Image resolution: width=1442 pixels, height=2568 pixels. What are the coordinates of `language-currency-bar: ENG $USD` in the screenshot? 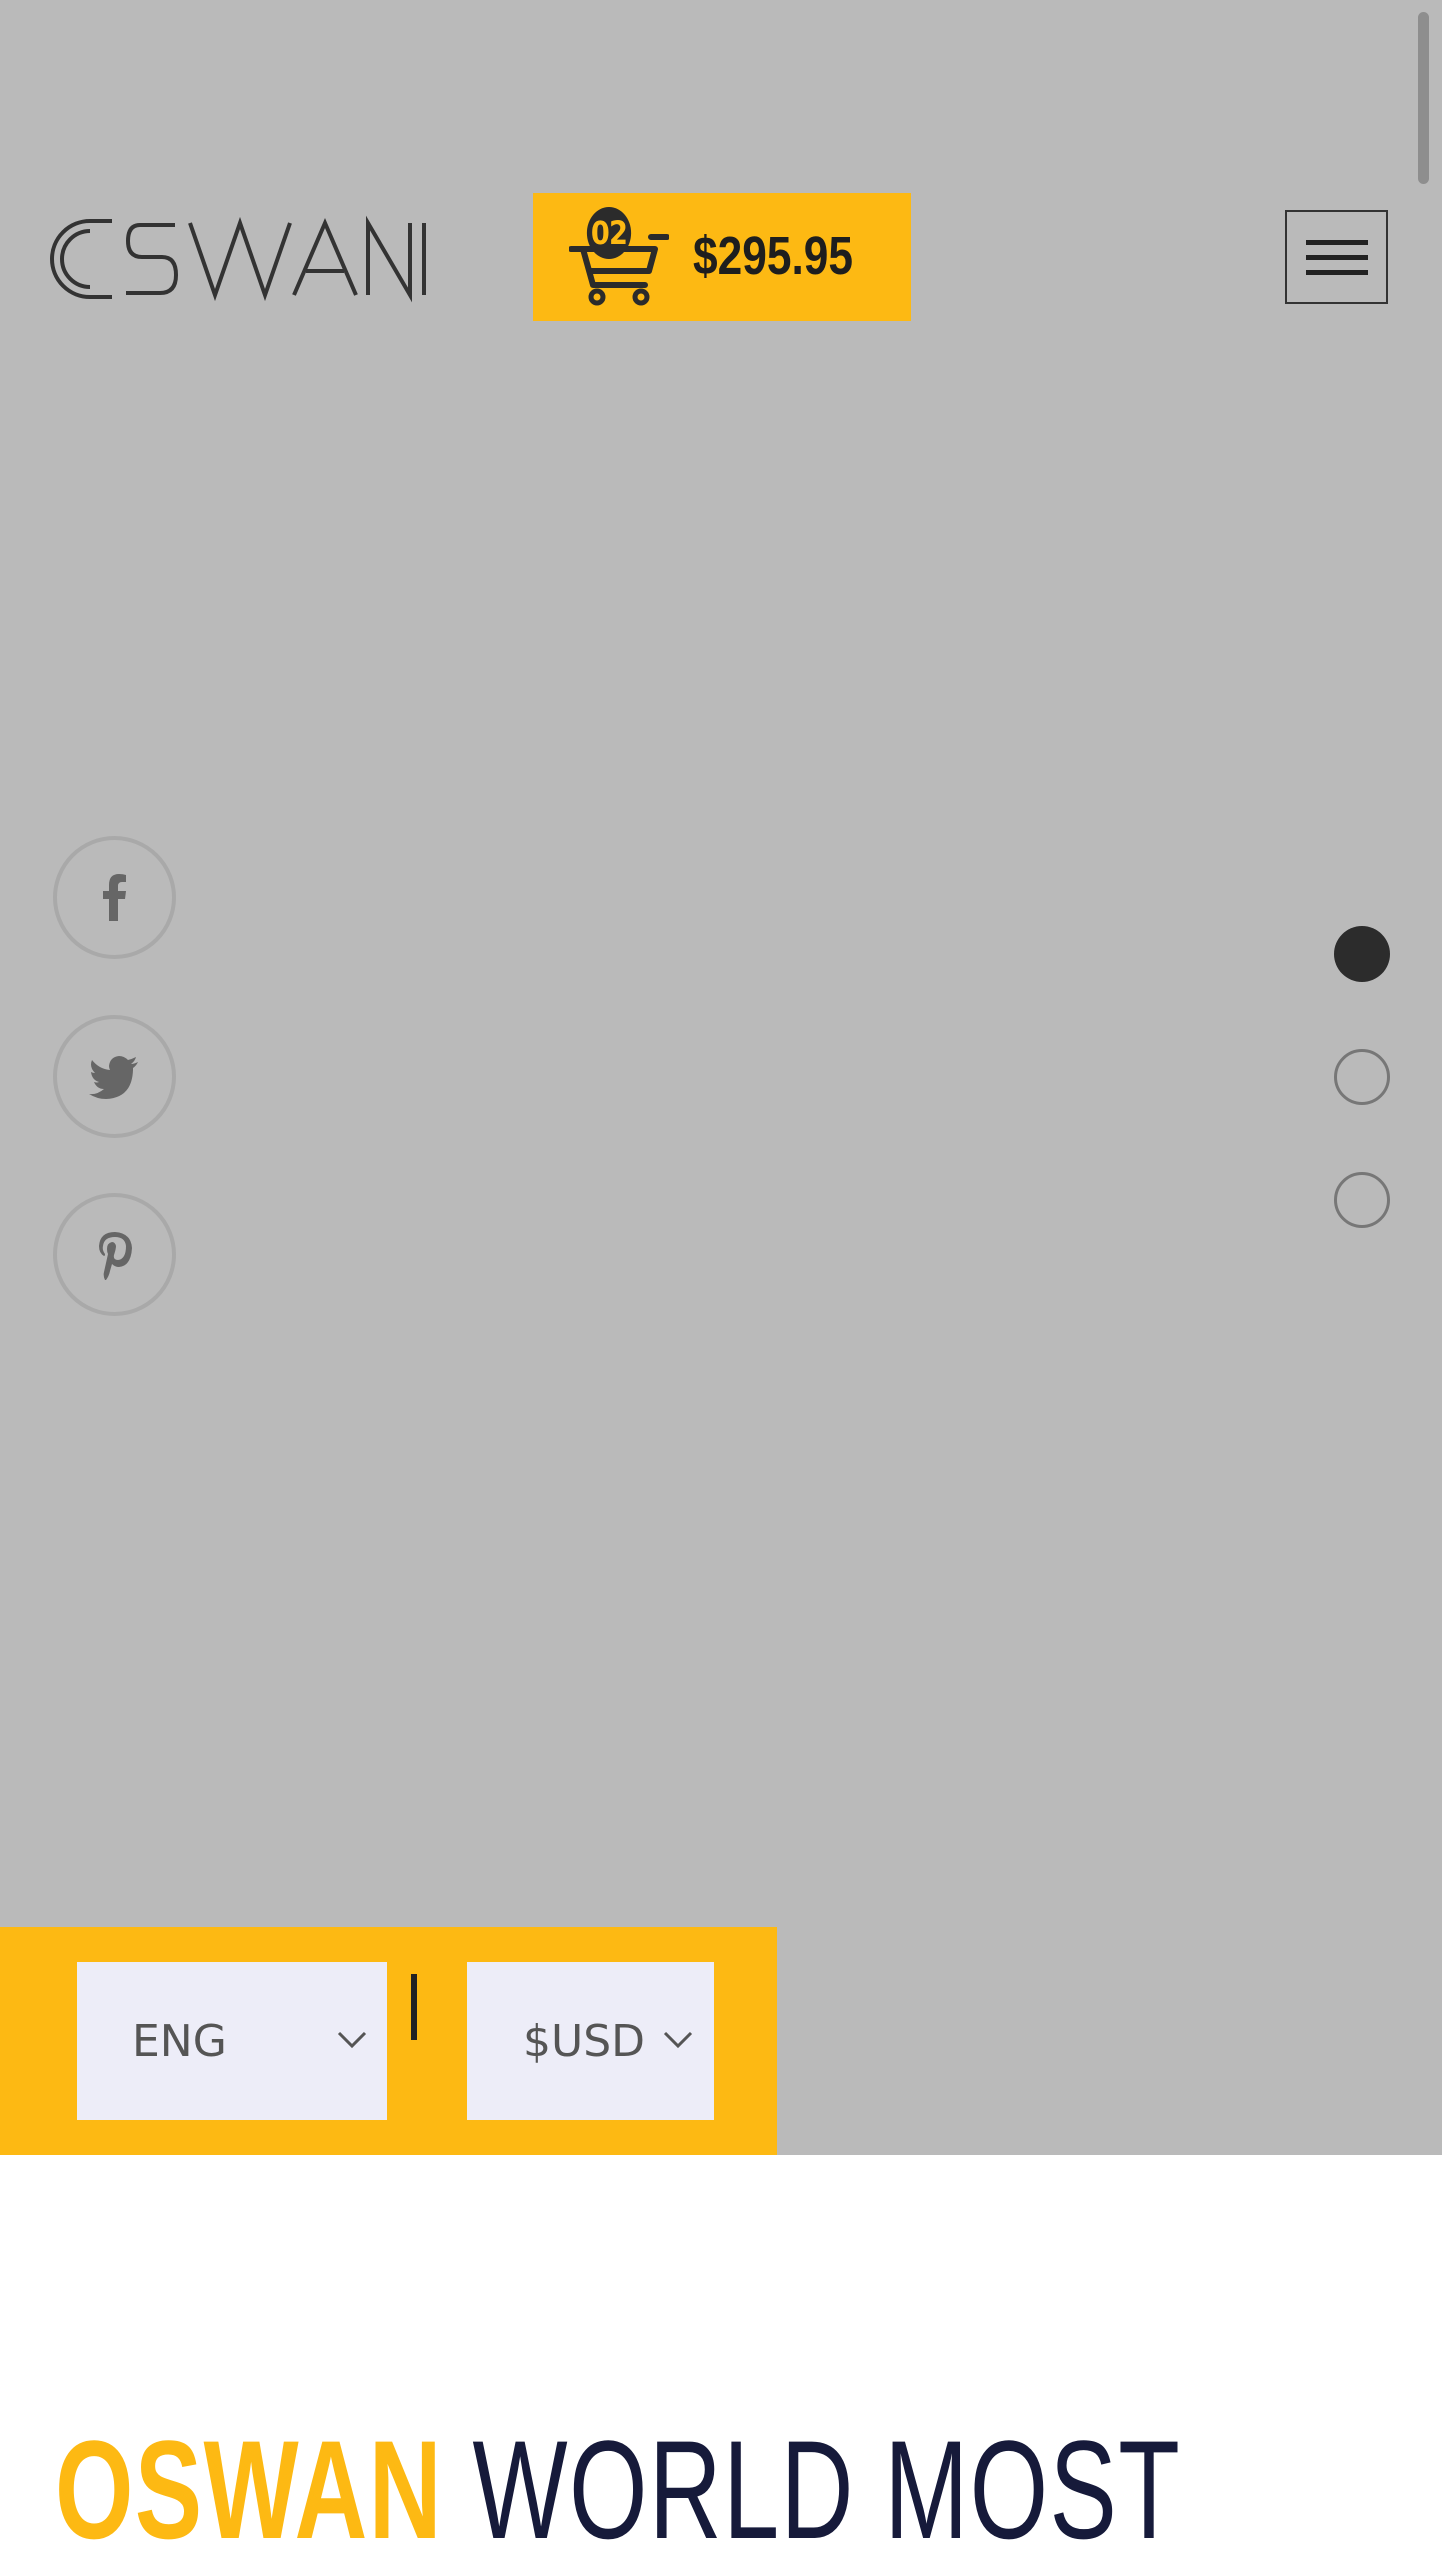 It's located at (388, 2041).